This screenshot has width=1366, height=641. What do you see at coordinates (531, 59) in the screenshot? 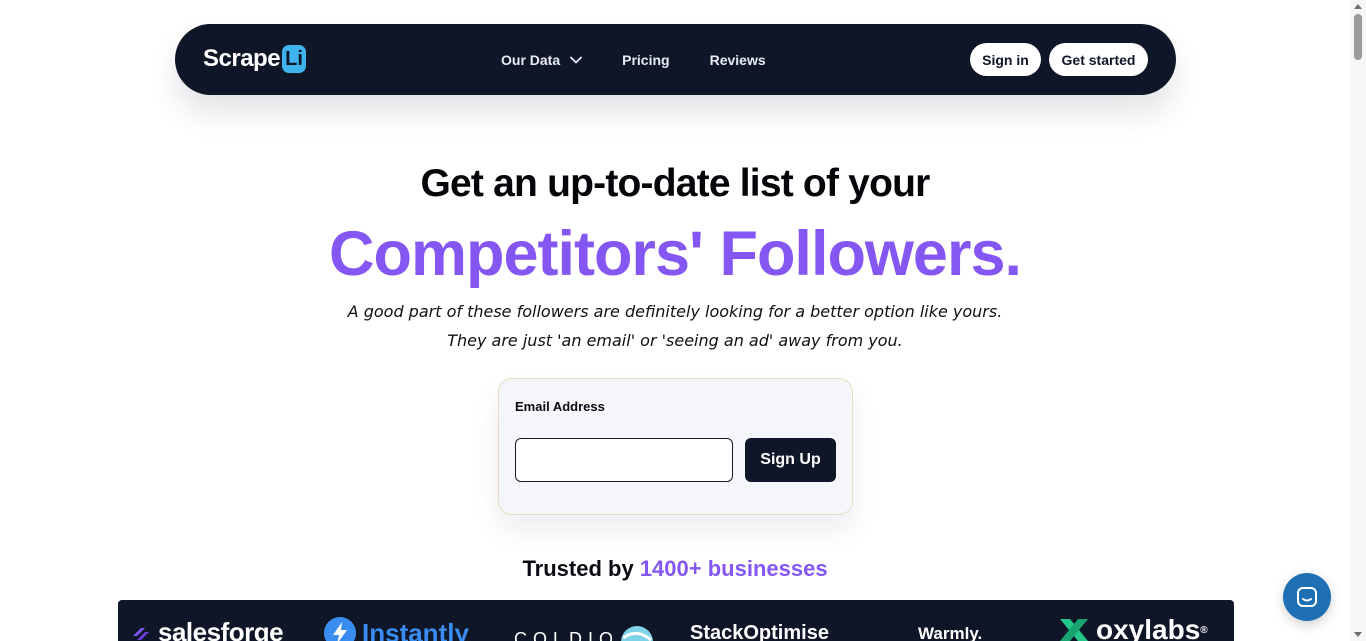
I see `nav-our-data-label: Our Data` at bounding box center [531, 59].